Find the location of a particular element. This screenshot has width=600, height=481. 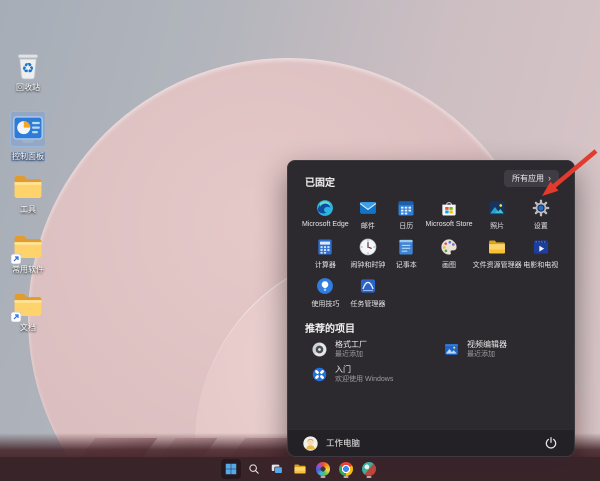

pinned-app-movies: 电影和电视 is located at coordinates (541, 253).